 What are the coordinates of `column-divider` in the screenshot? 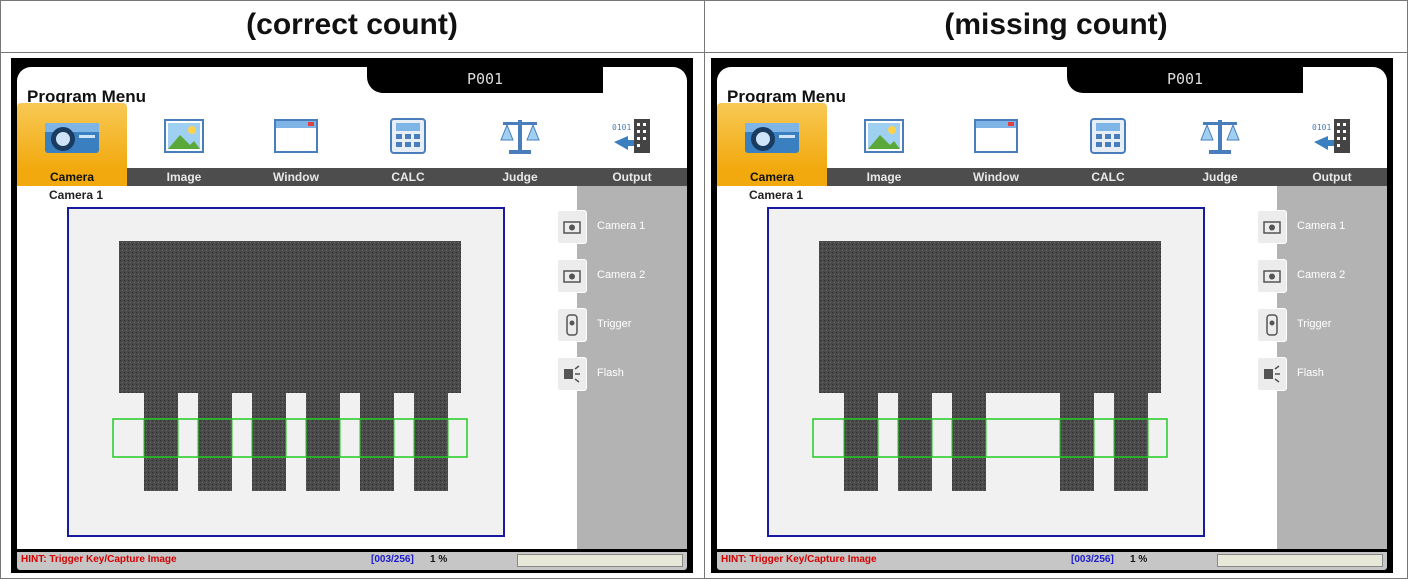 It's located at (704, 289).